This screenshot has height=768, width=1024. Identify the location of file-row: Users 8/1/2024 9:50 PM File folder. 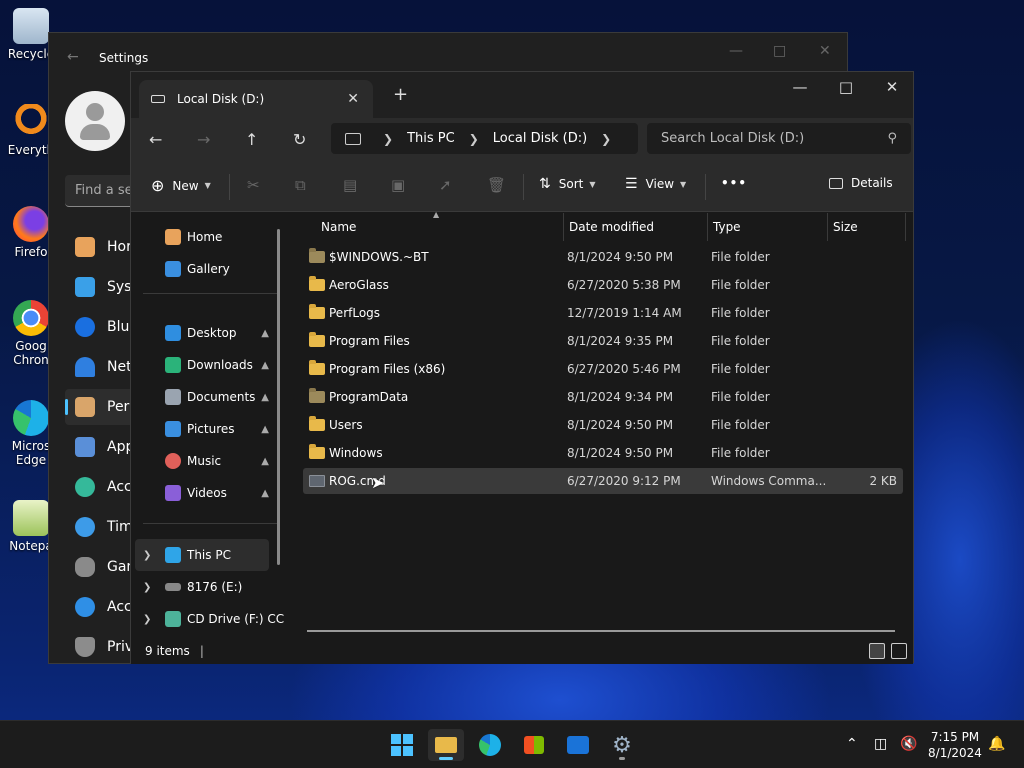
(603, 425).